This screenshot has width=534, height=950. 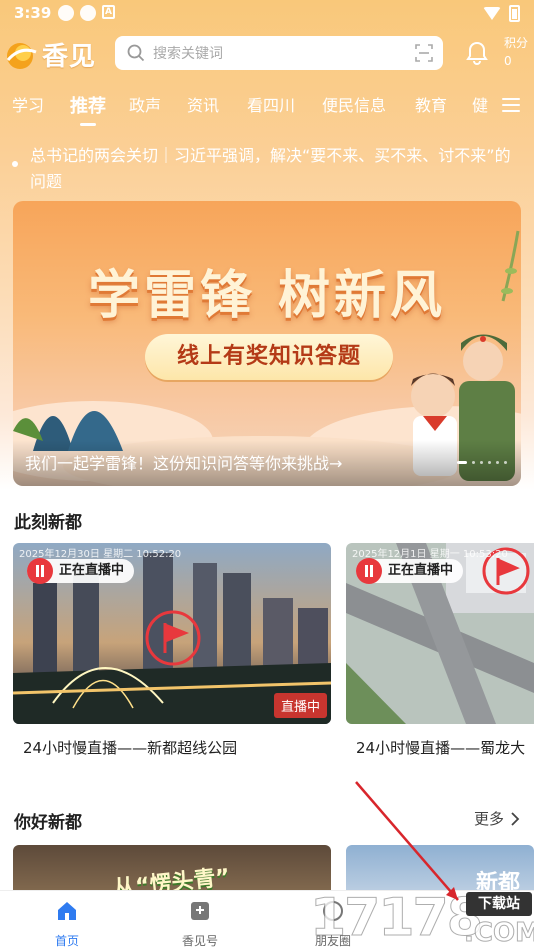 I want to click on battery-icon, so click(x=514, y=13).